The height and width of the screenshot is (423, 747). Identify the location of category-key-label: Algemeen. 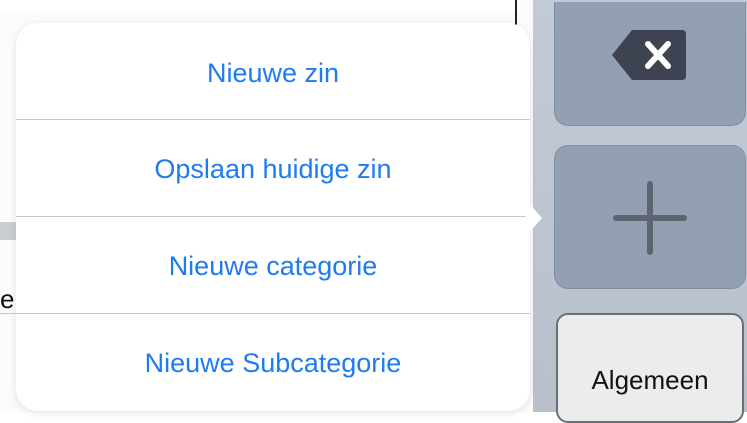
(650, 380).